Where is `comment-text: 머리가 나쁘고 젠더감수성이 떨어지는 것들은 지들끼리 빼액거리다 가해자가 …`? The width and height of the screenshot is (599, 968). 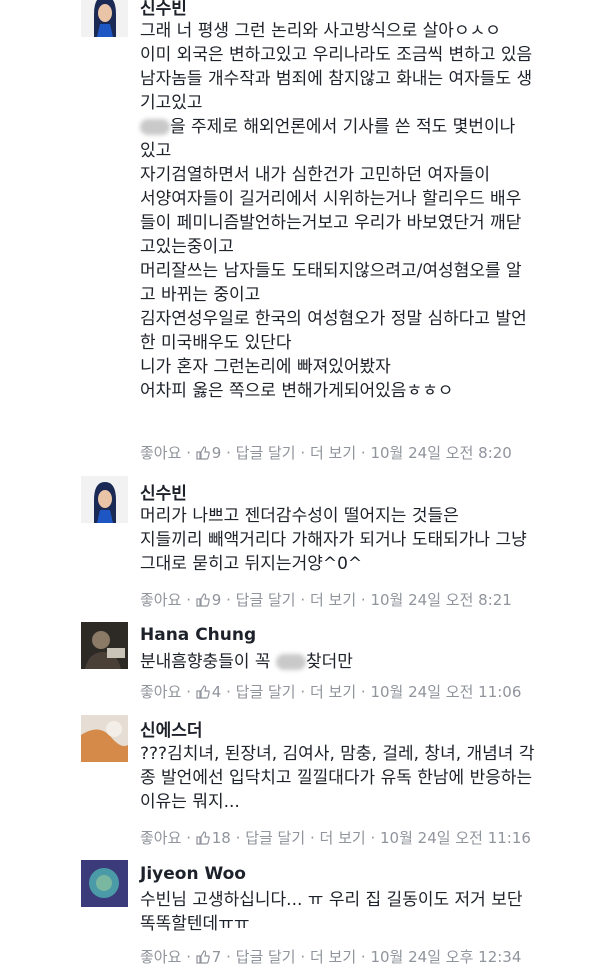
comment-text: 머리가 나쁘고 젠더감수성이 떨어지는 것들은 지들끼리 빼액거리다 가해자가 … is located at coordinates (364, 540).